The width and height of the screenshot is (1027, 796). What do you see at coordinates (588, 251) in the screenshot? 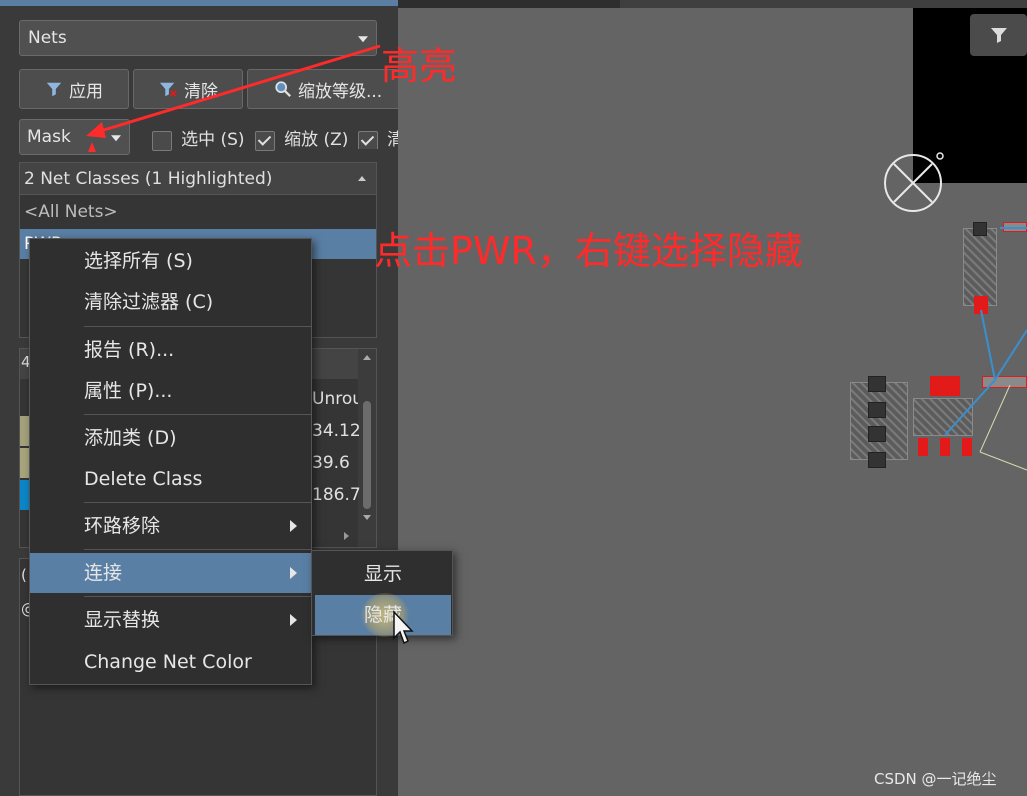
I see `annotation-instruction: 点击PWR，右键选择隐藏` at bounding box center [588, 251].